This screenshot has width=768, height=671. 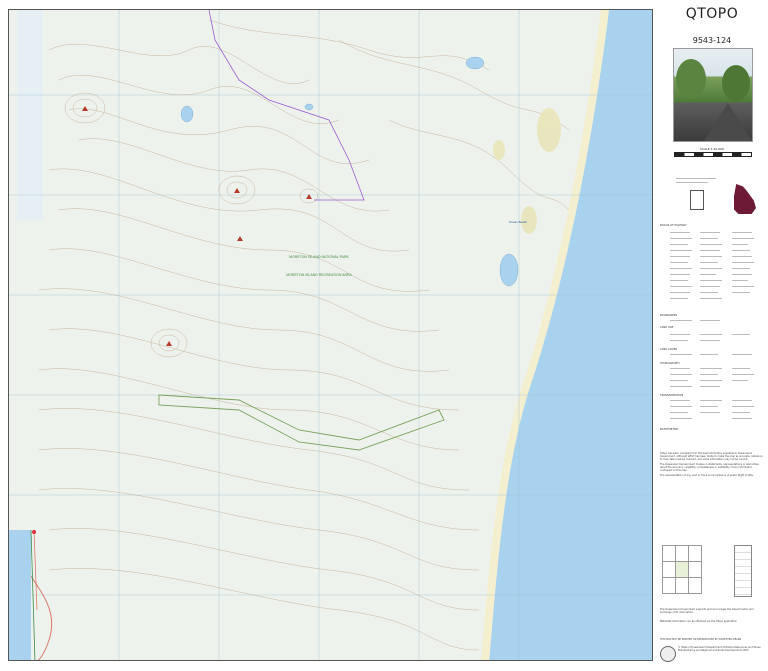 I want to click on map-fold-diagram, so click(x=743, y=571).